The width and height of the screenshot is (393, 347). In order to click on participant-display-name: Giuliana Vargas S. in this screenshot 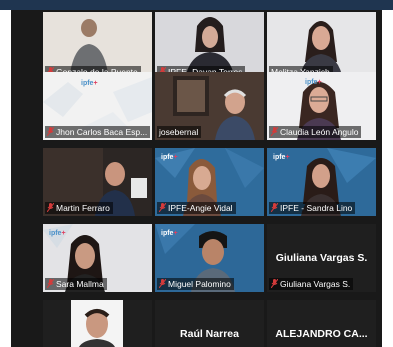, I will do `click(321, 258)`.